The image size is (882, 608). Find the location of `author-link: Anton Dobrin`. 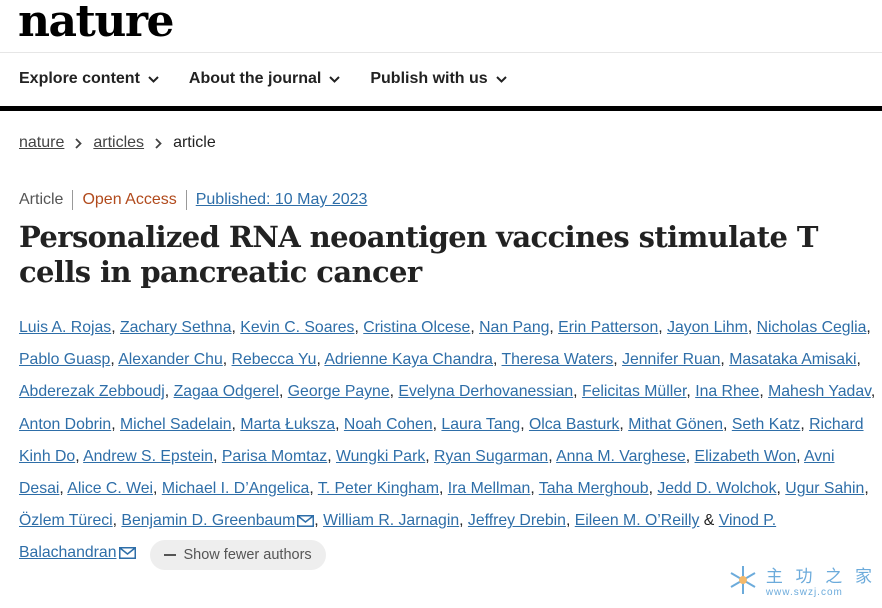

author-link: Anton Dobrin is located at coordinates (65, 424).